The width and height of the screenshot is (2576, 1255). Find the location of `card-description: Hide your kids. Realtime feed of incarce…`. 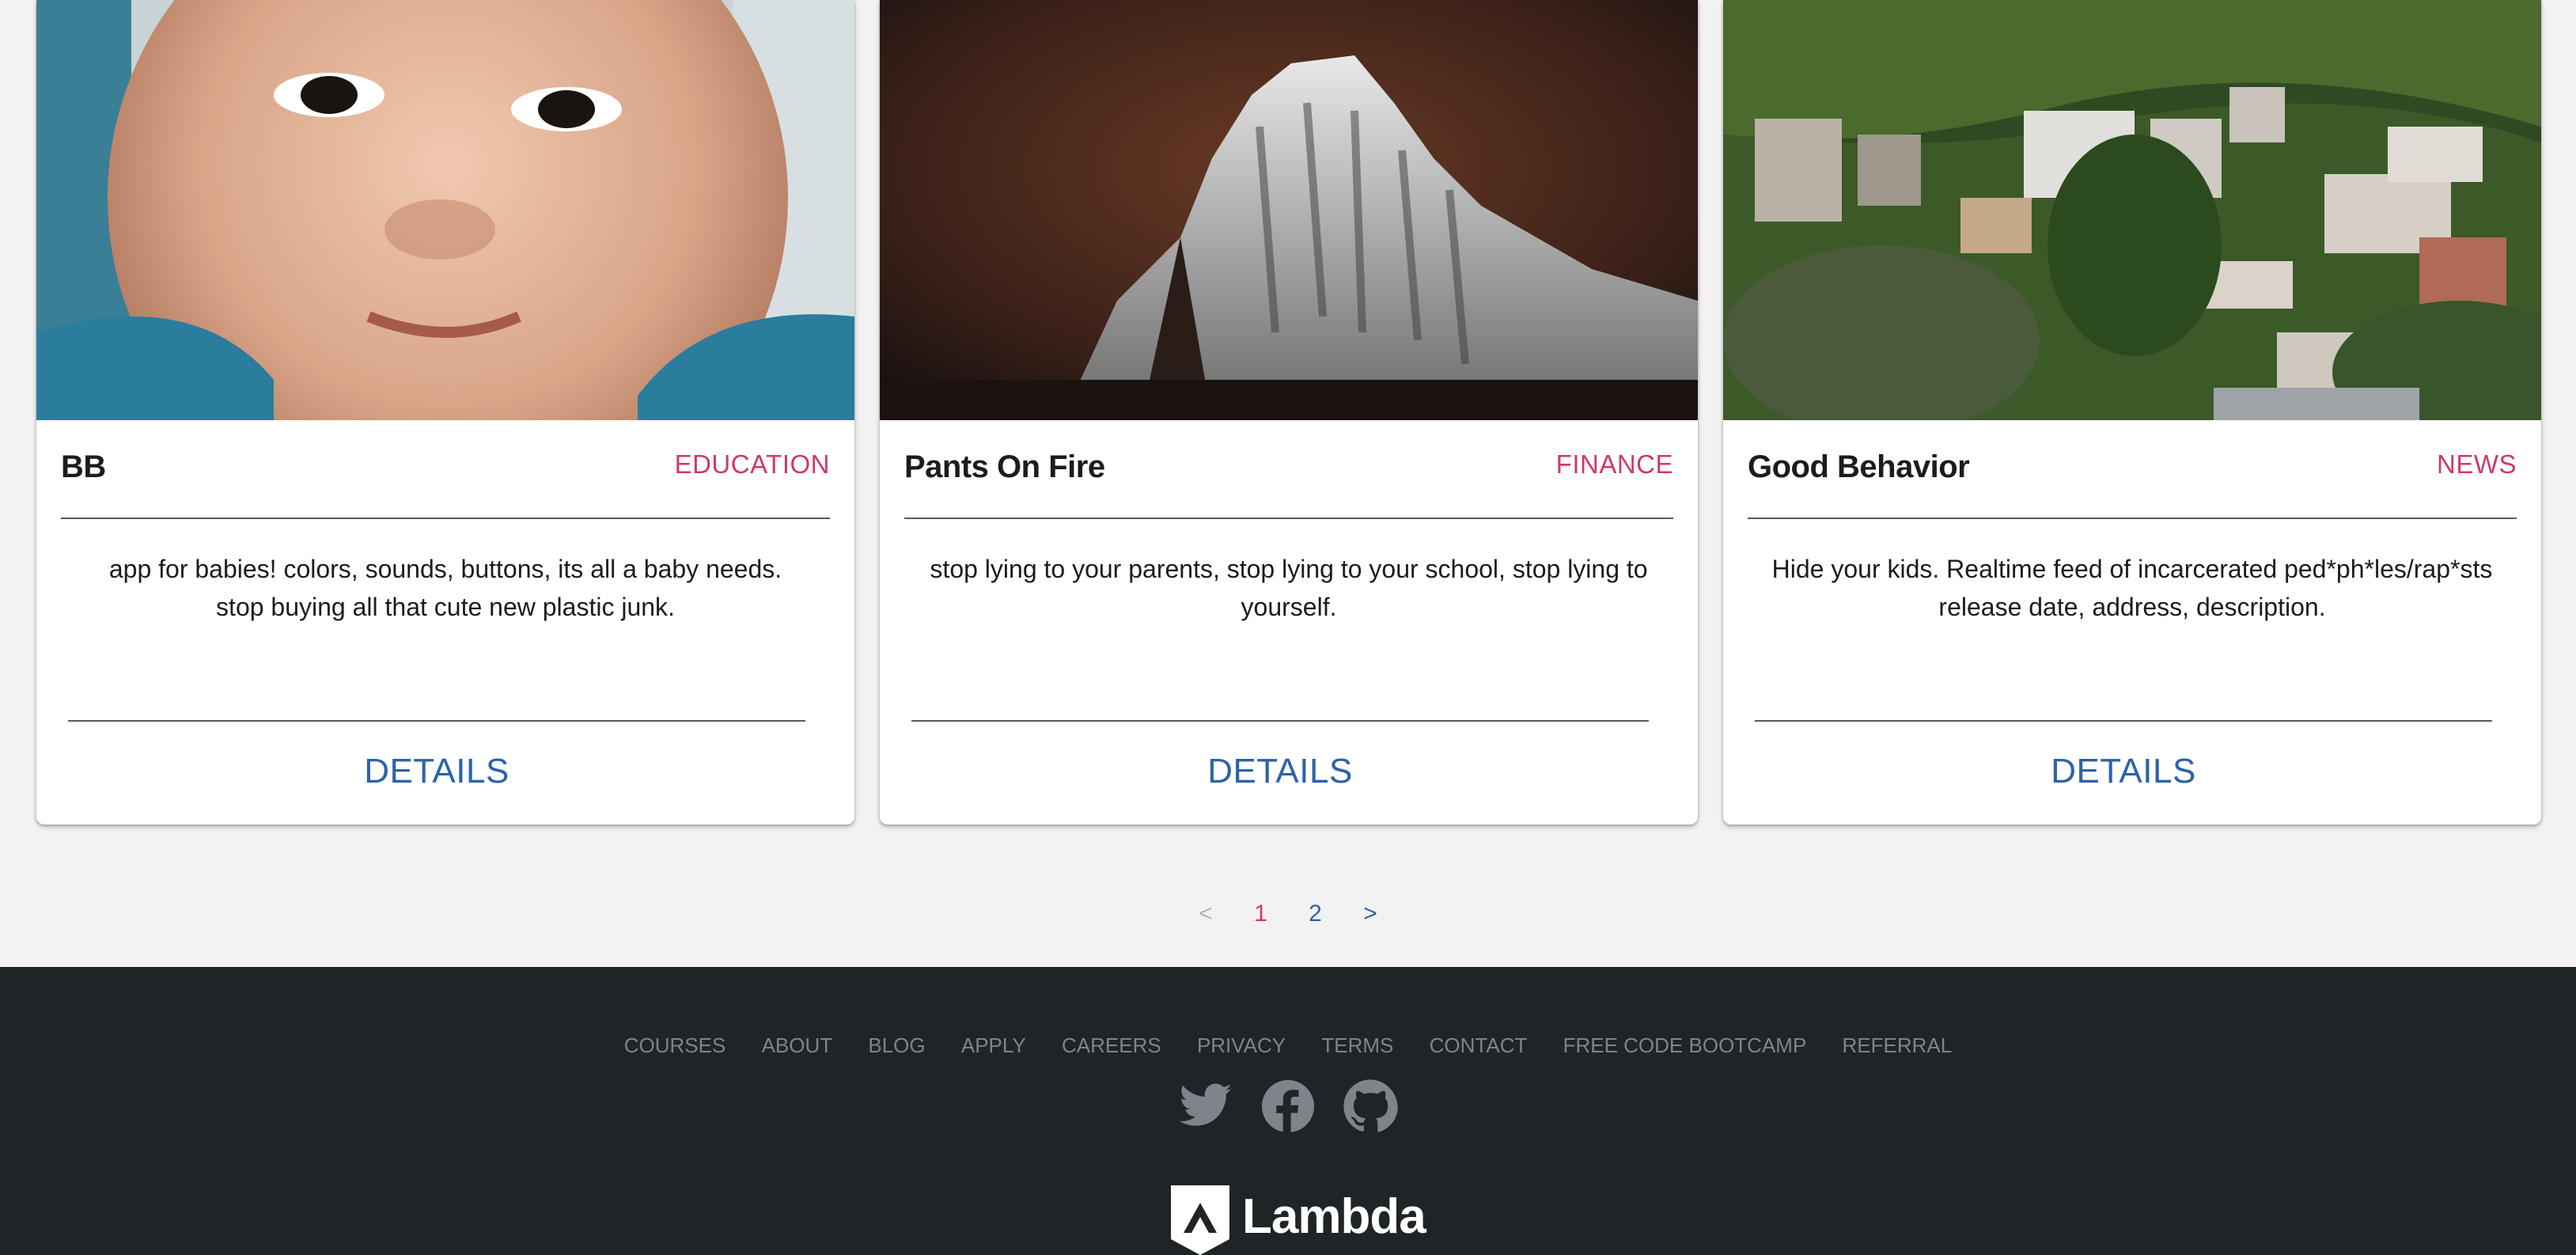

card-description: Hide your kids. Realtime feed of incarce… is located at coordinates (2132, 588).